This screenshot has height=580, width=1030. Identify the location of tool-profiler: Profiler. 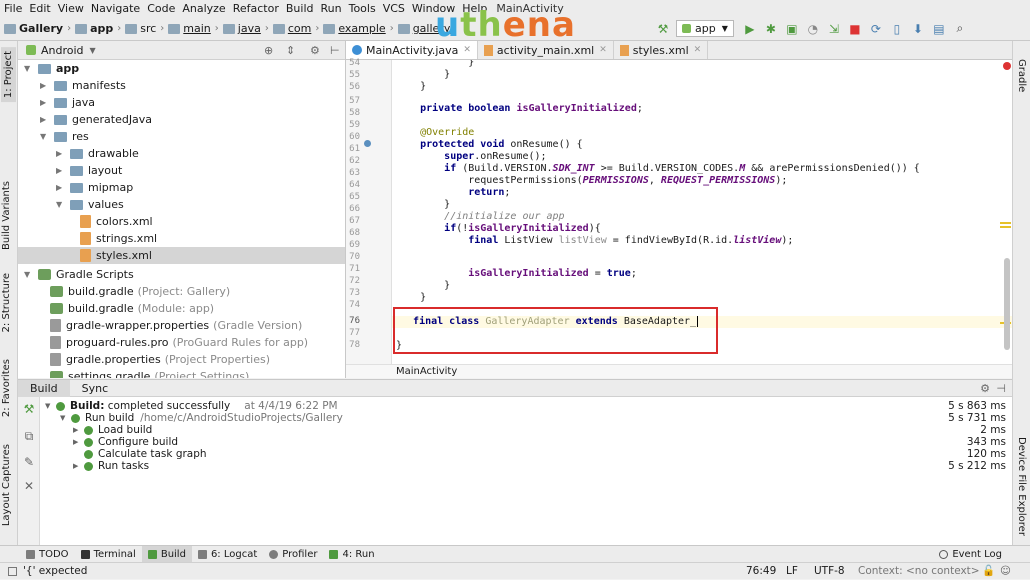
(293, 554).